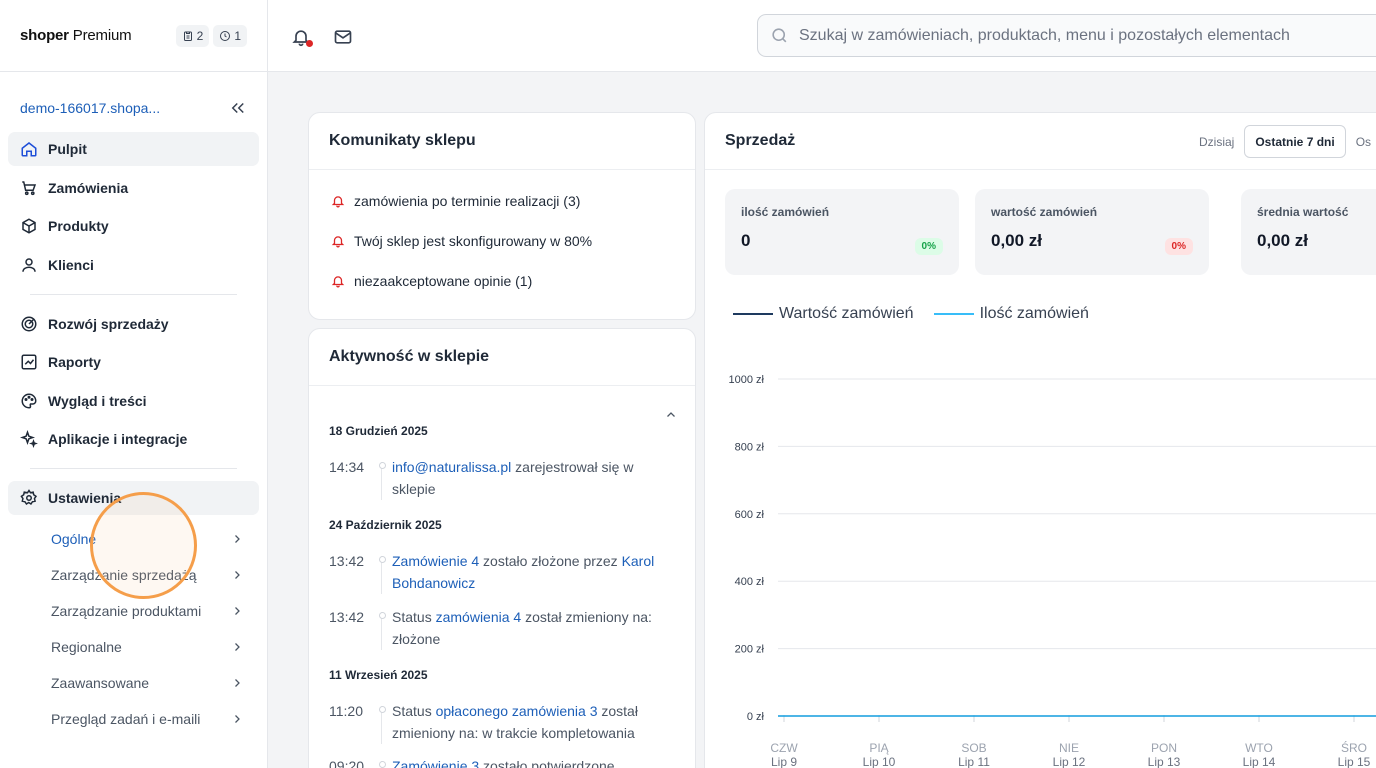  What do you see at coordinates (1079, 35) in the screenshot?
I see `search-input` at bounding box center [1079, 35].